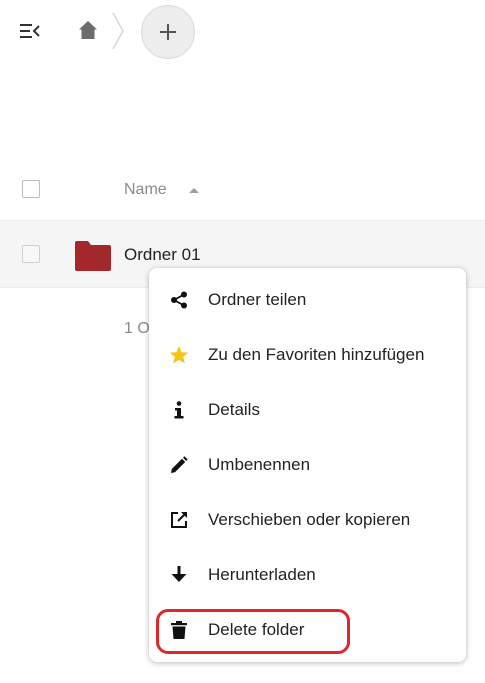  Describe the element at coordinates (179, 300) in the screenshot. I see `share-icon` at that location.